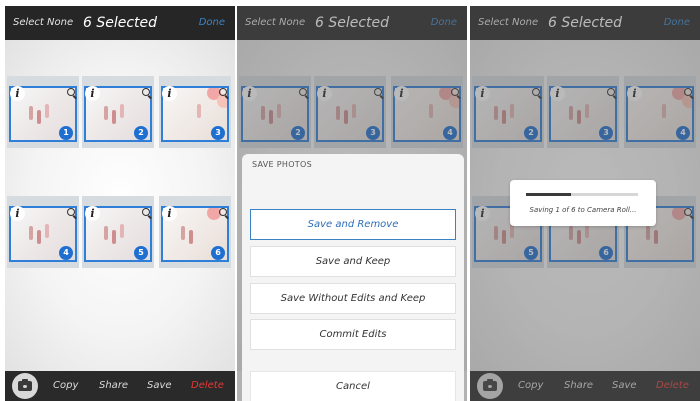 This screenshot has width=700, height=401. Describe the element at coordinates (353, 386) in the screenshot. I see `cancel-button: Cancel` at that location.